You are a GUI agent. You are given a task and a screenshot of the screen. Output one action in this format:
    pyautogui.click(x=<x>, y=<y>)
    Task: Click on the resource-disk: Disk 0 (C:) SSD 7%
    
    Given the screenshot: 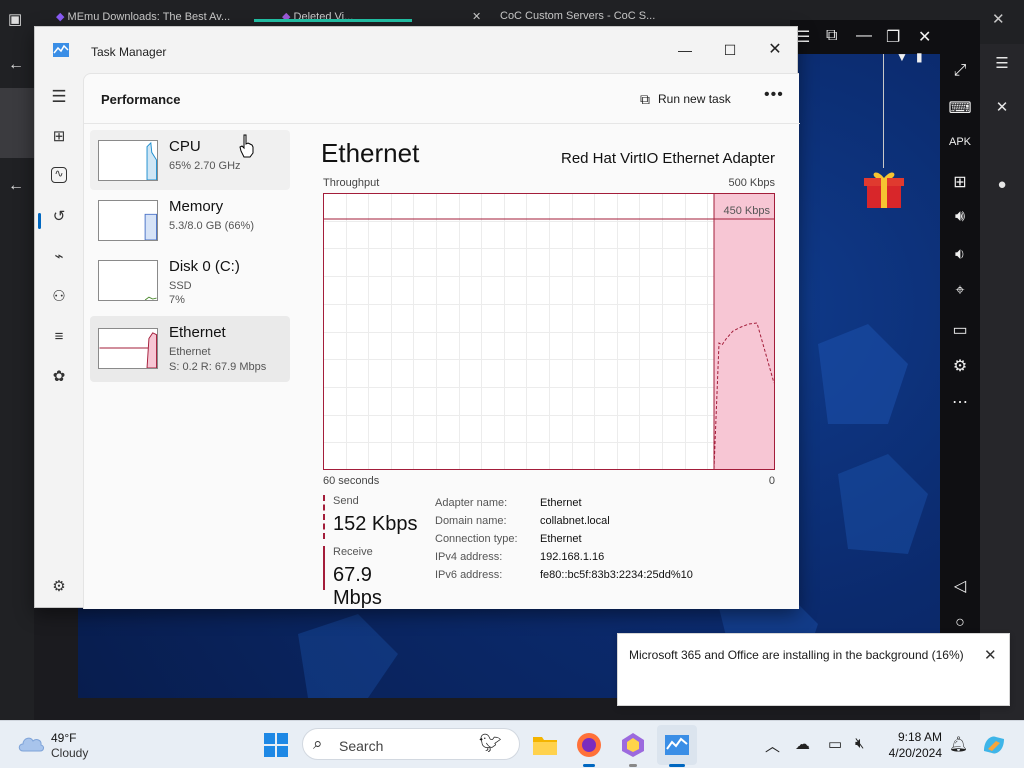 What is the action you would take?
    pyautogui.click(x=190, y=280)
    